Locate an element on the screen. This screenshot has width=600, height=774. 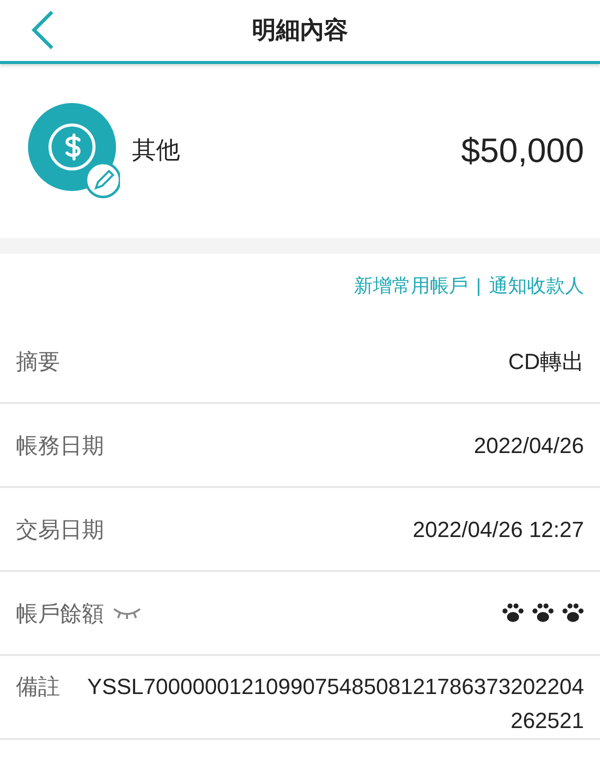
field-label: 摘要 is located at coordinates (38, 362).